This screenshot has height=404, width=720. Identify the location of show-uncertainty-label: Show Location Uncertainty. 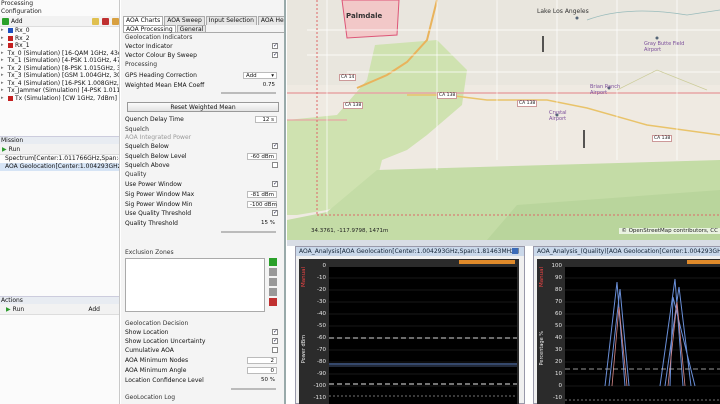
(165, 341).